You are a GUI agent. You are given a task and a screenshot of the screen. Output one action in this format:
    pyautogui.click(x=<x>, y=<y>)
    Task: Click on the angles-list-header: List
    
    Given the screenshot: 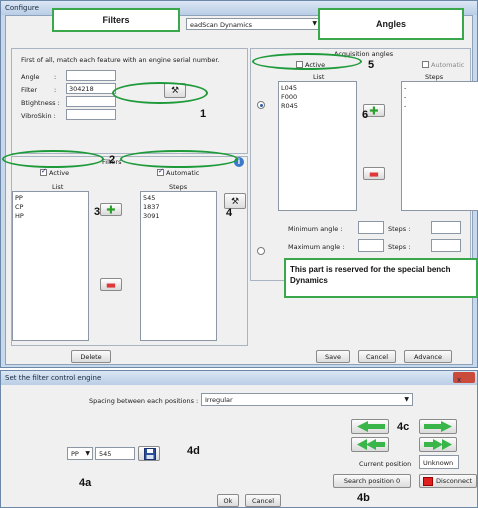 What is the action you would take?
    pyautogui.click(x=319, y=77)
    